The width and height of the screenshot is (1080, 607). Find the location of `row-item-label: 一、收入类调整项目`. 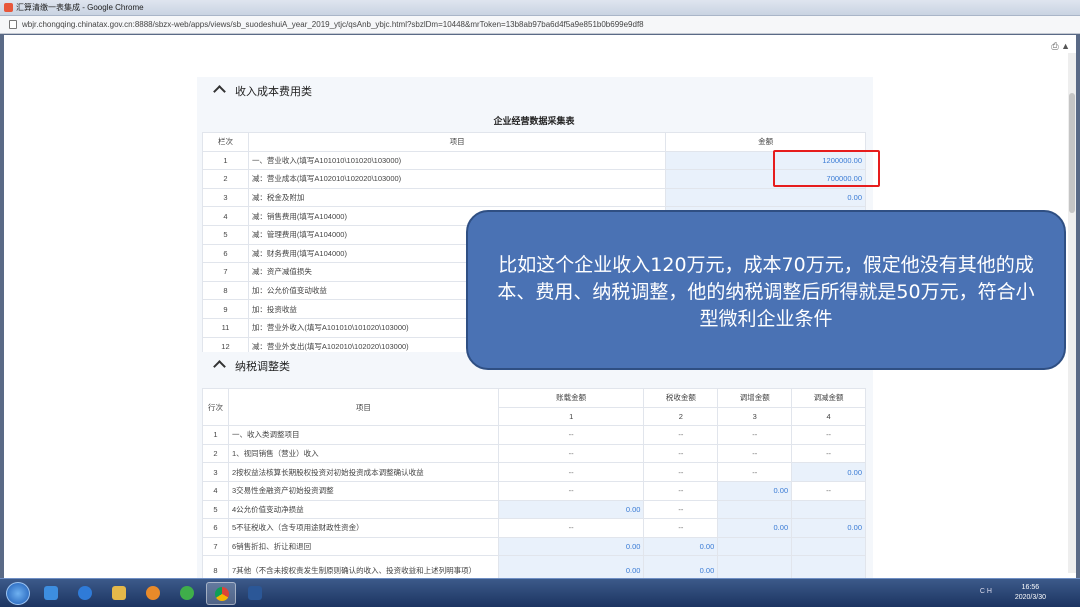

row-item-label: 一、收入类调整项目 is located at coordinates (363, 435).